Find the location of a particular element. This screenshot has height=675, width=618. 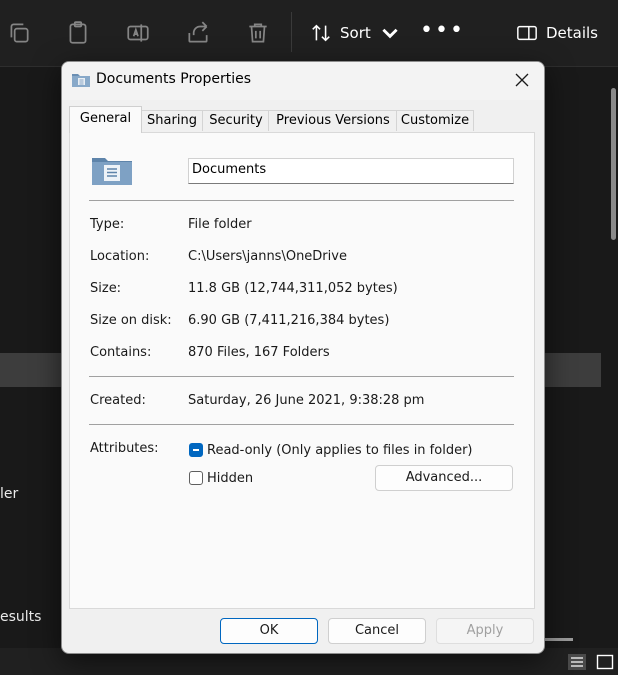

large-folder-icon is located at coordinates (112, 171).